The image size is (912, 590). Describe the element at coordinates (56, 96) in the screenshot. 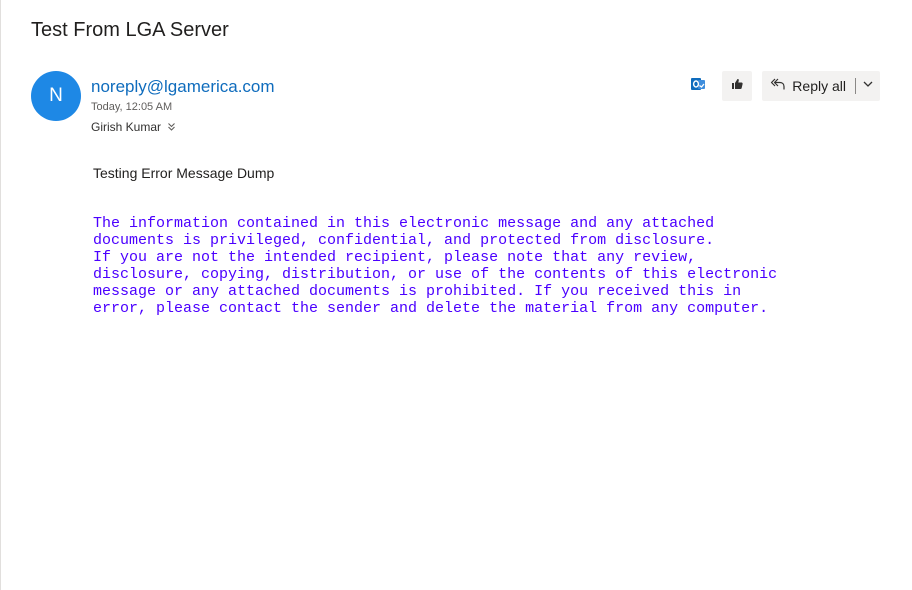

I see `sender-avatar: N` at that location.